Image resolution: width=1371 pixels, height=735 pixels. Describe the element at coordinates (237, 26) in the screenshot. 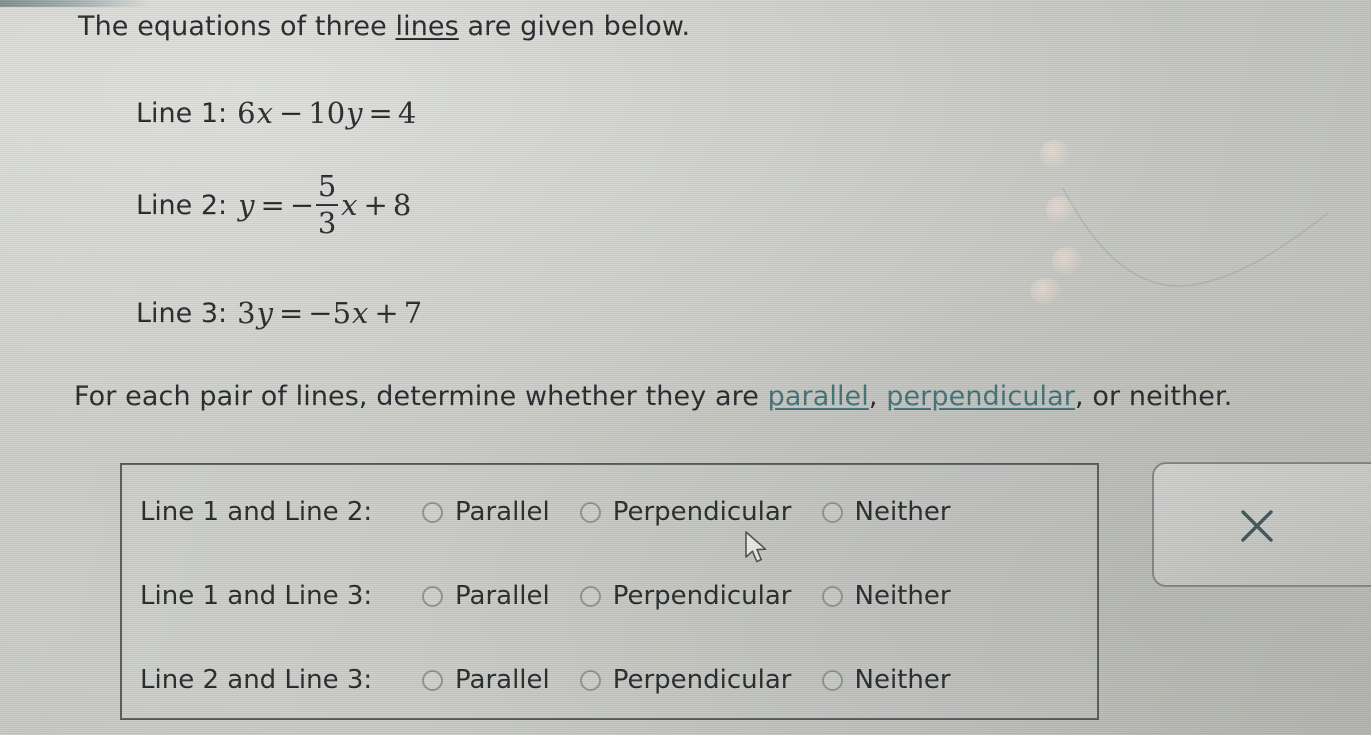

I see `intro-text-before: The equations of three` at that location.